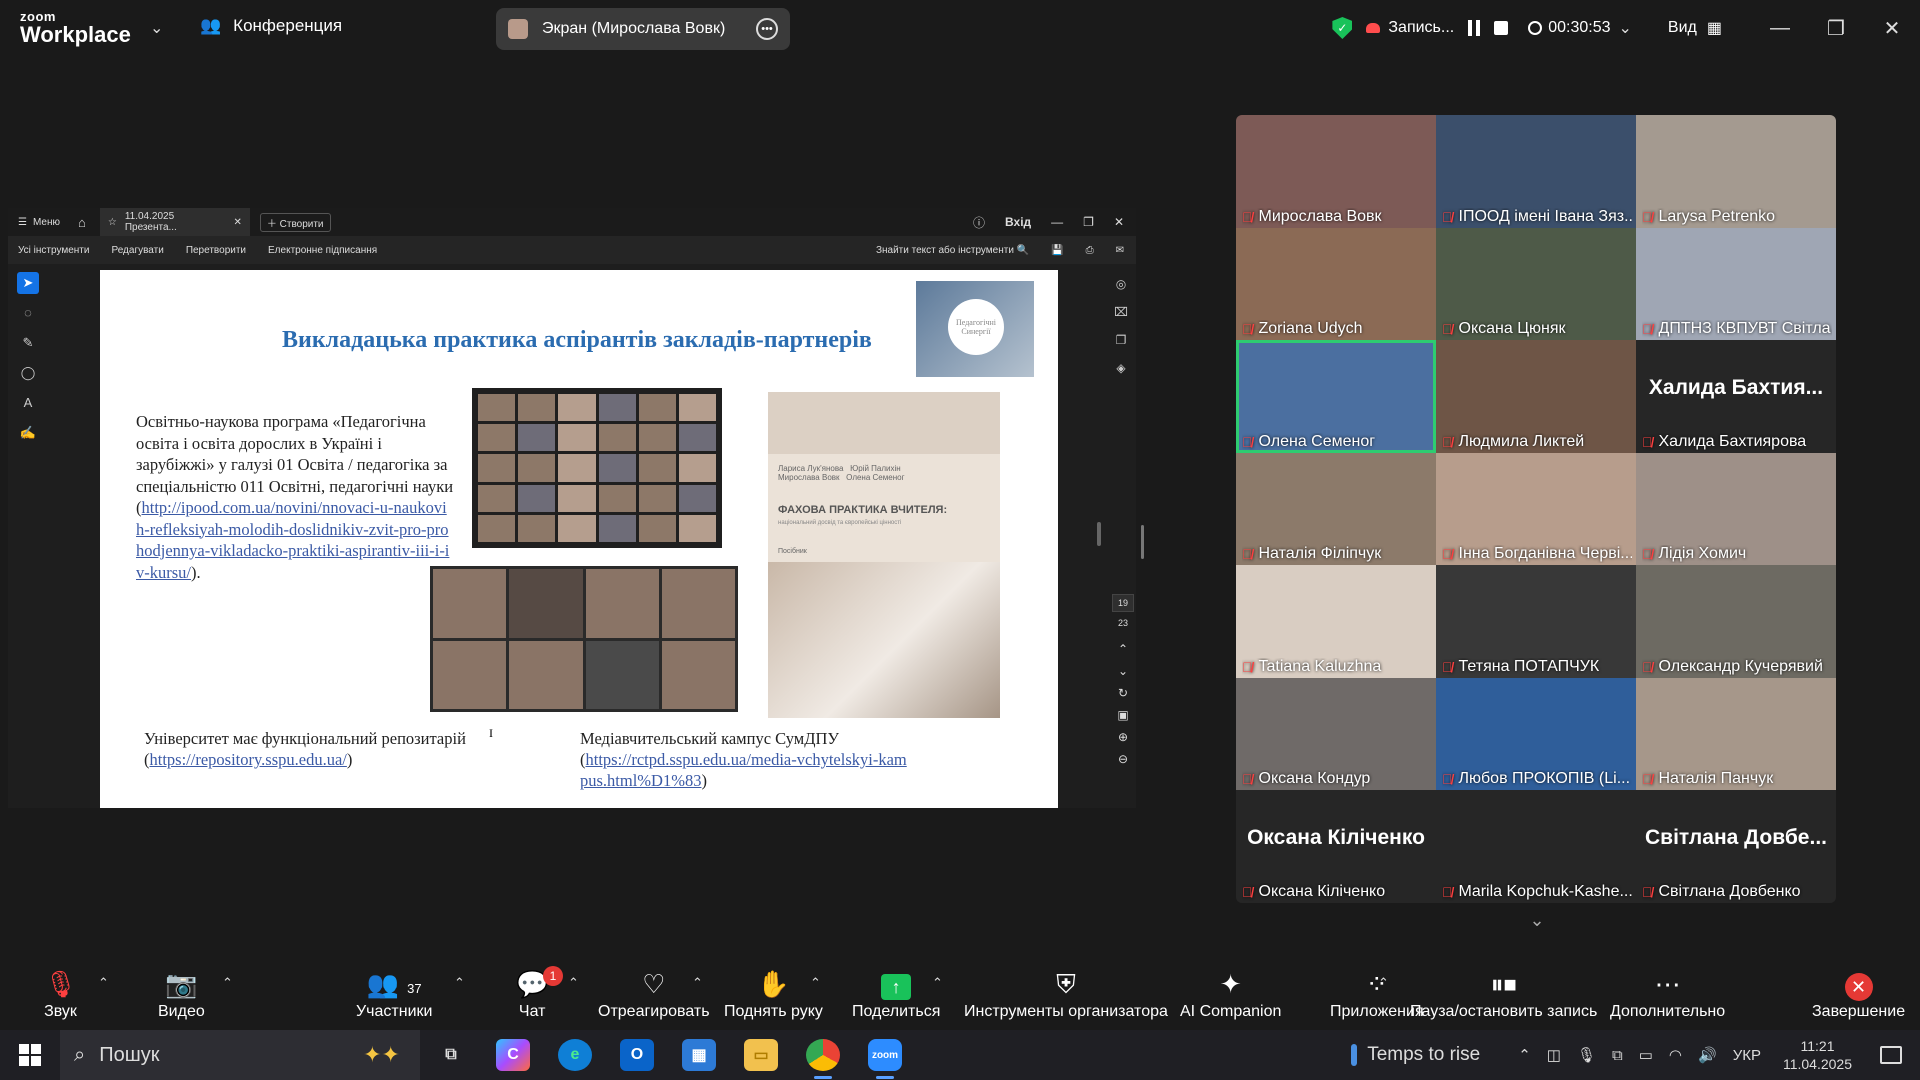 This screenshot has height=1080, width=1920. What do you see at coordinates (823, 1059) in the screenshot?
I see `chrome-icon` at bounding box center [823, 1059].